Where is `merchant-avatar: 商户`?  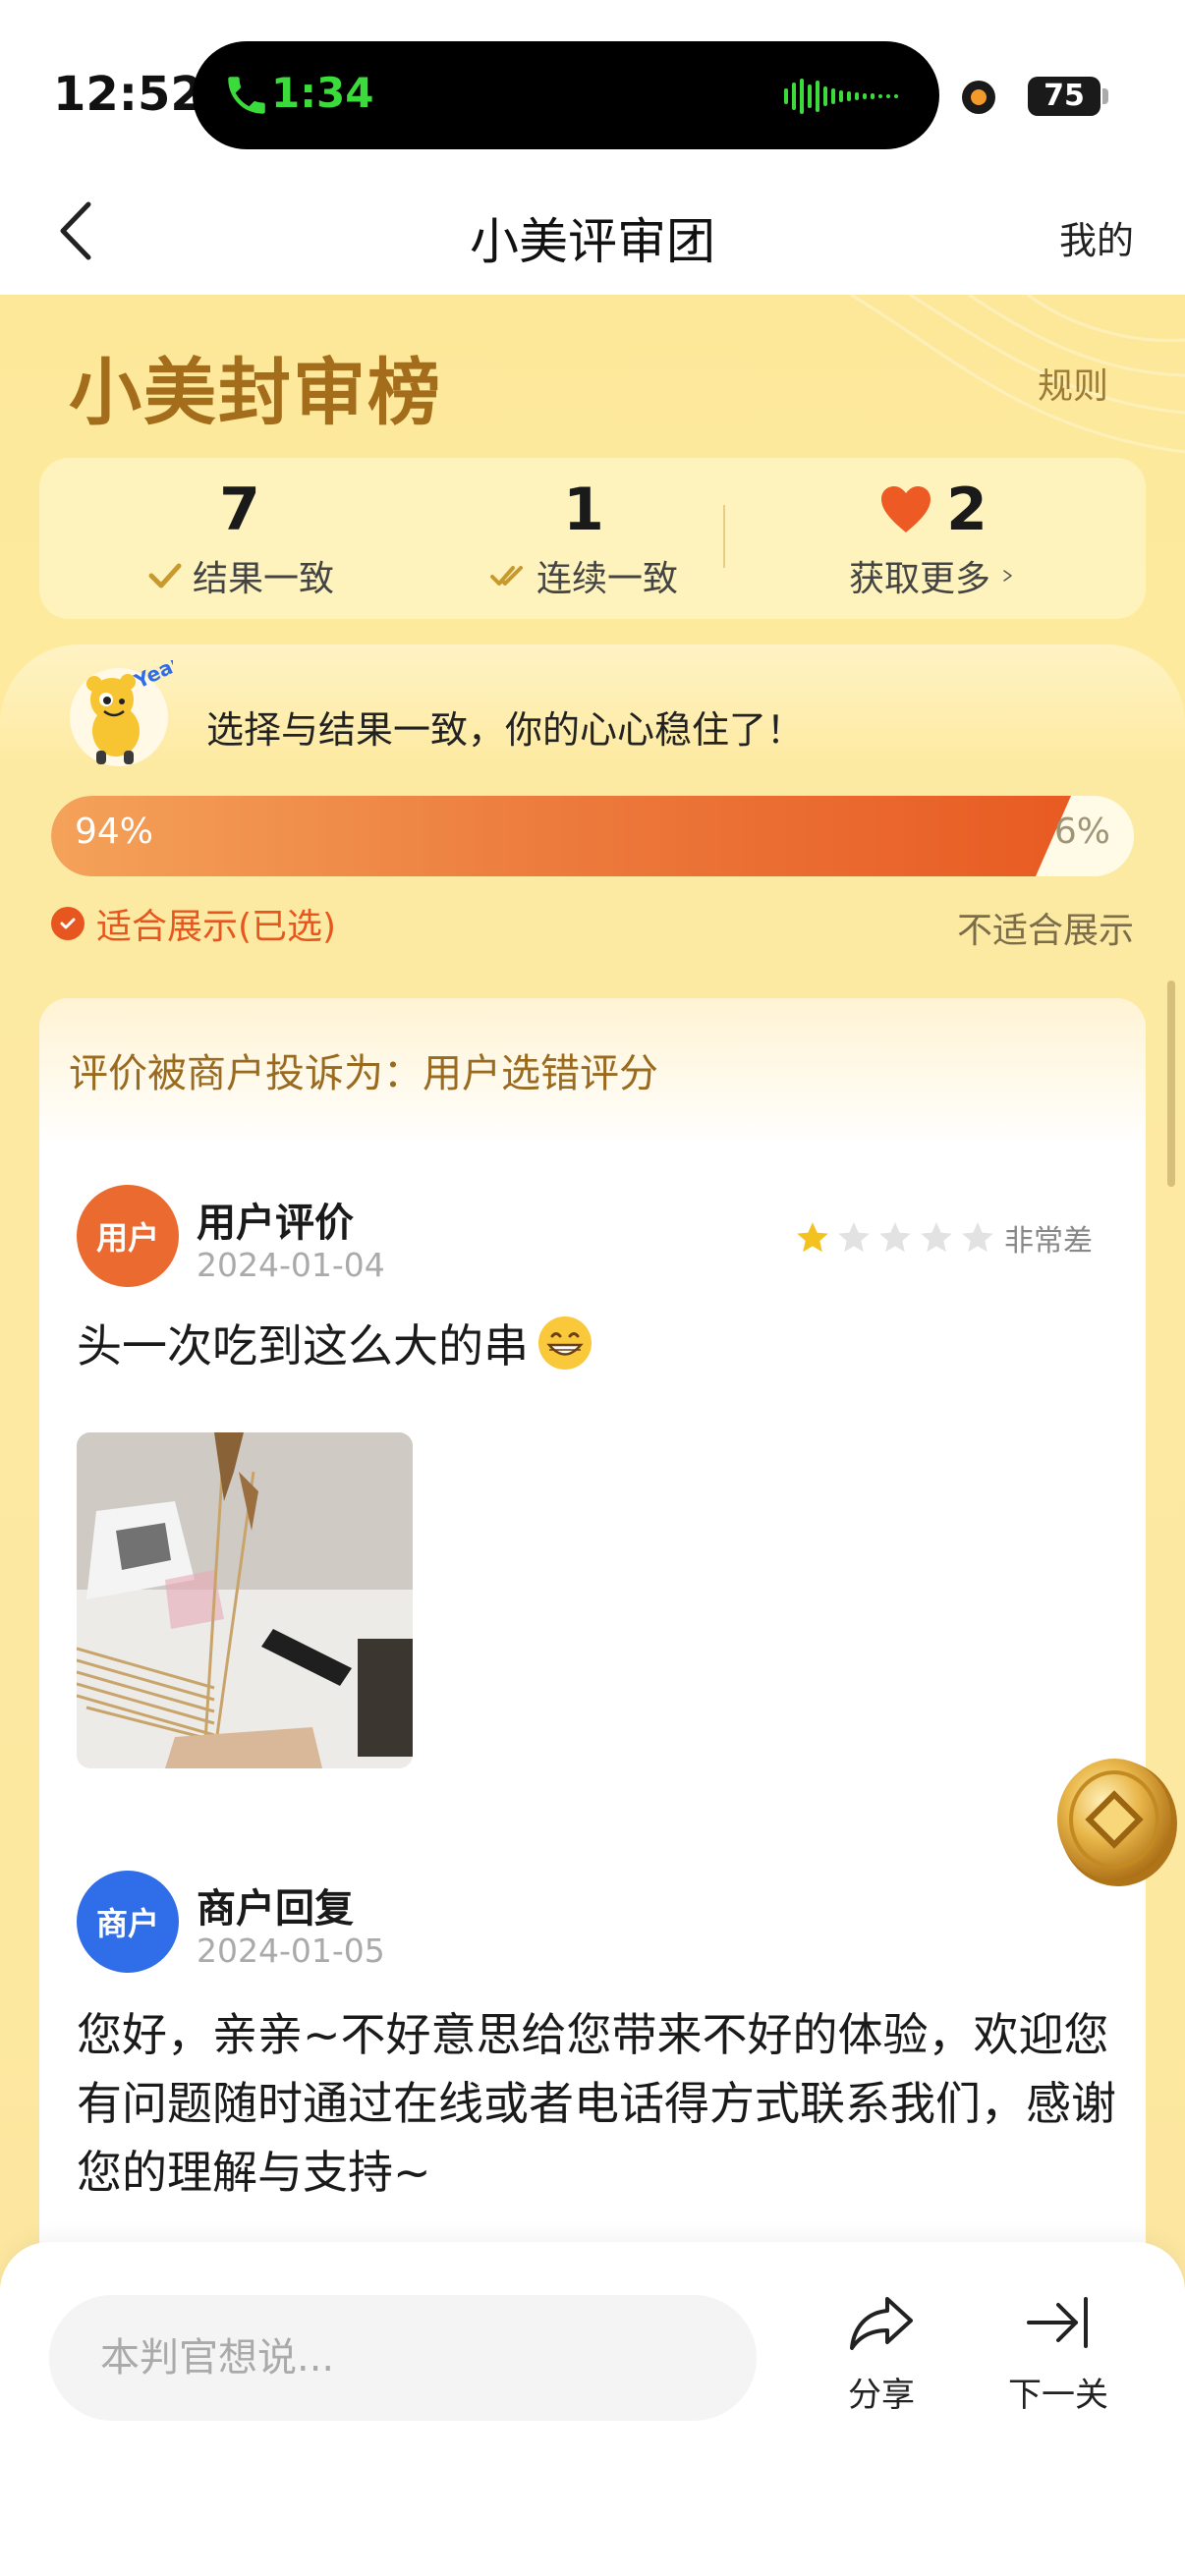 merchant-avatar: 商户 is located at coordinates (128, 1922).